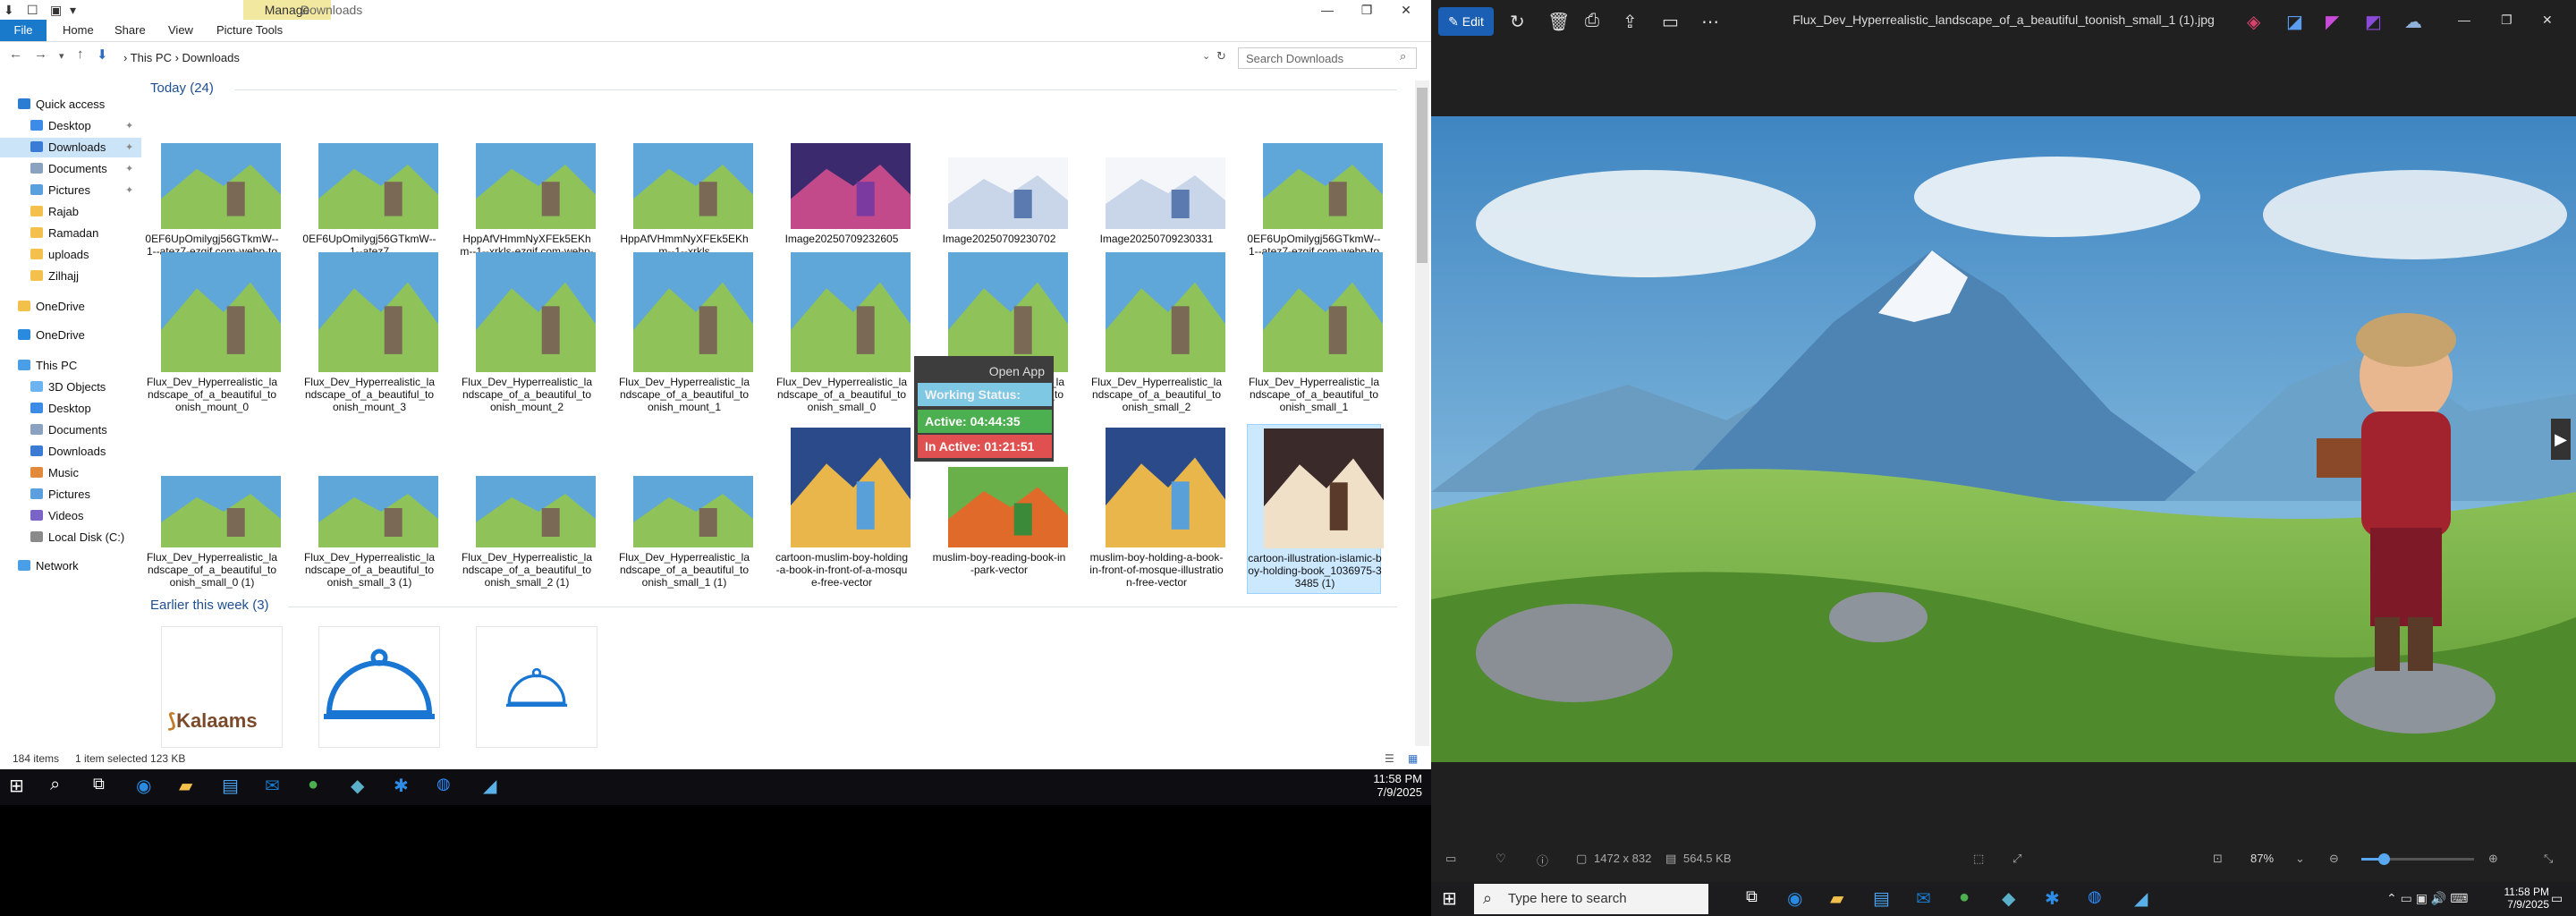 The width and height of the screenshot is (2576, 916). Describe the element at coordinates (1466, 21) in the screenshot. I see `edit-button: ✎ Edit` at that location.